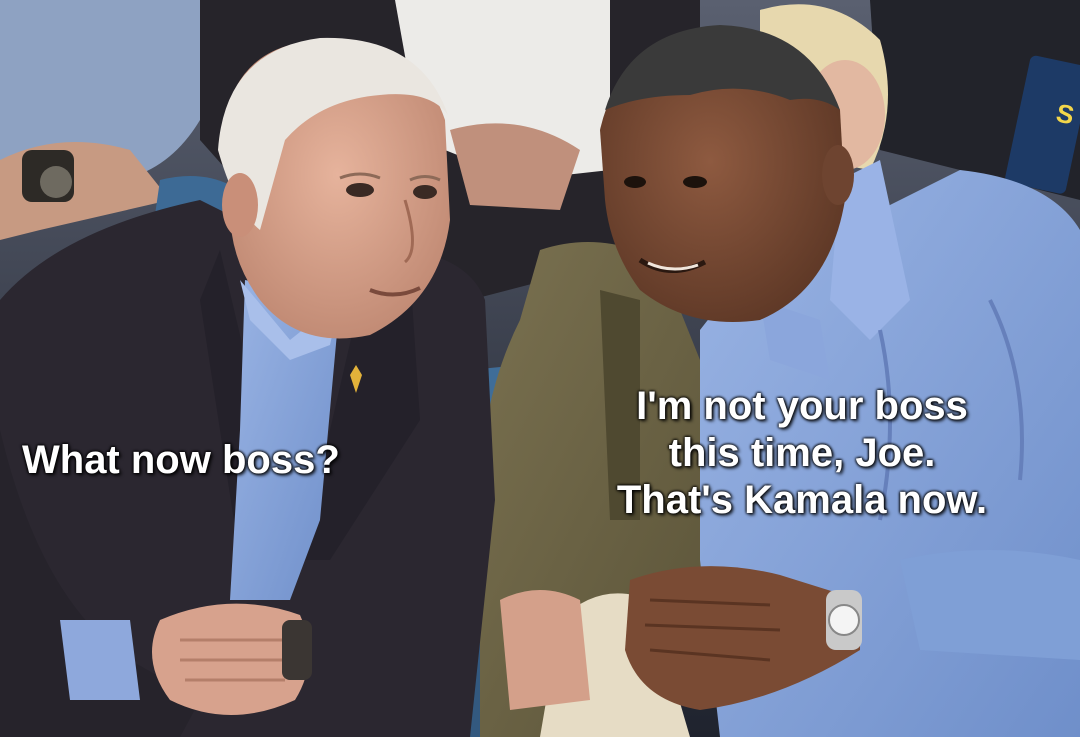 The image size is (1080, 737). Describe the element at coordinates (802, 406) in the screenshot. I see `caption-right-line-1: I'm not your boss` at that location.